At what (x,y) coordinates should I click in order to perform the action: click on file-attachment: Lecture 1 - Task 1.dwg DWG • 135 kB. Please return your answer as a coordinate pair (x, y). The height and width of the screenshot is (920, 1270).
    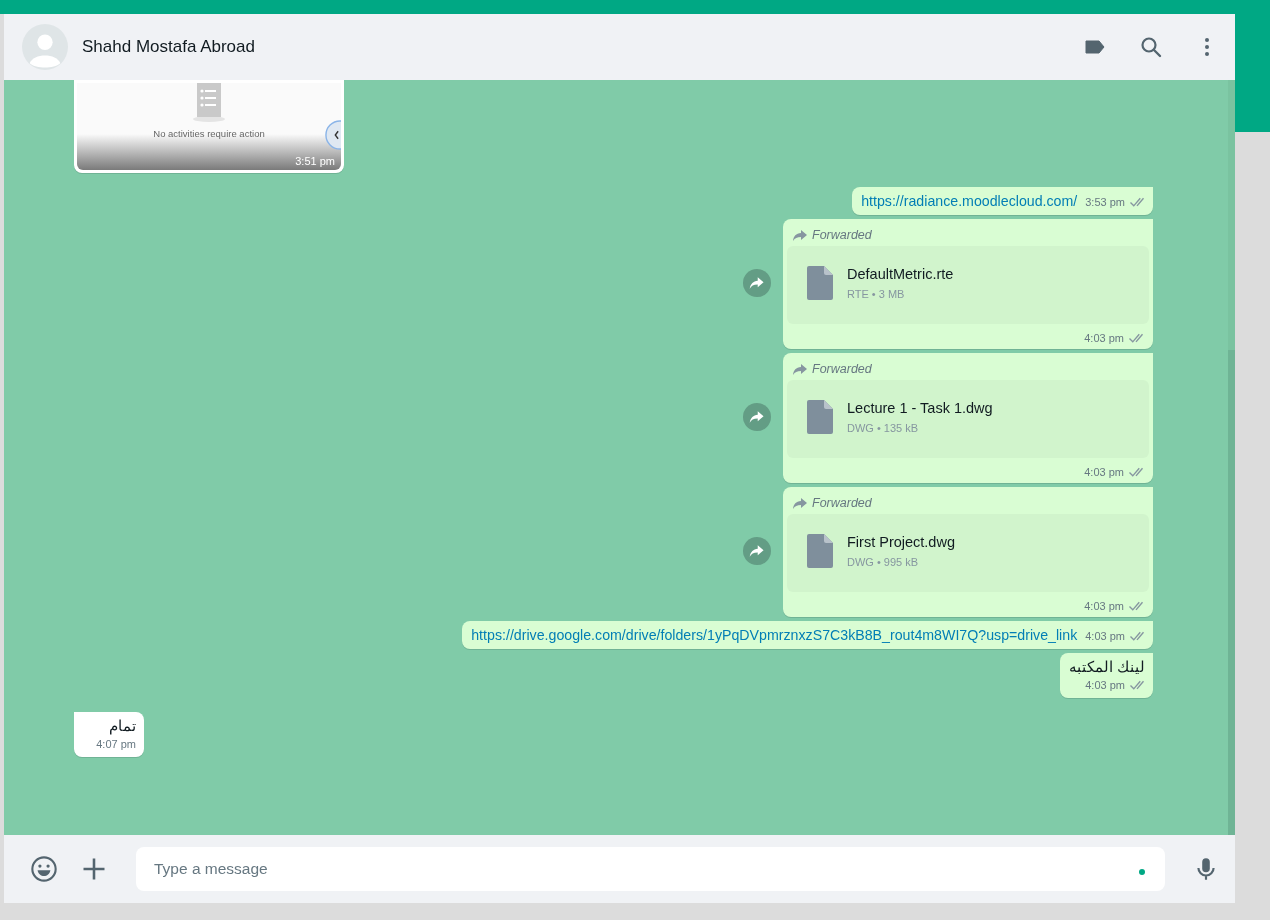
    Looking at the image, I should click on (968, 419).